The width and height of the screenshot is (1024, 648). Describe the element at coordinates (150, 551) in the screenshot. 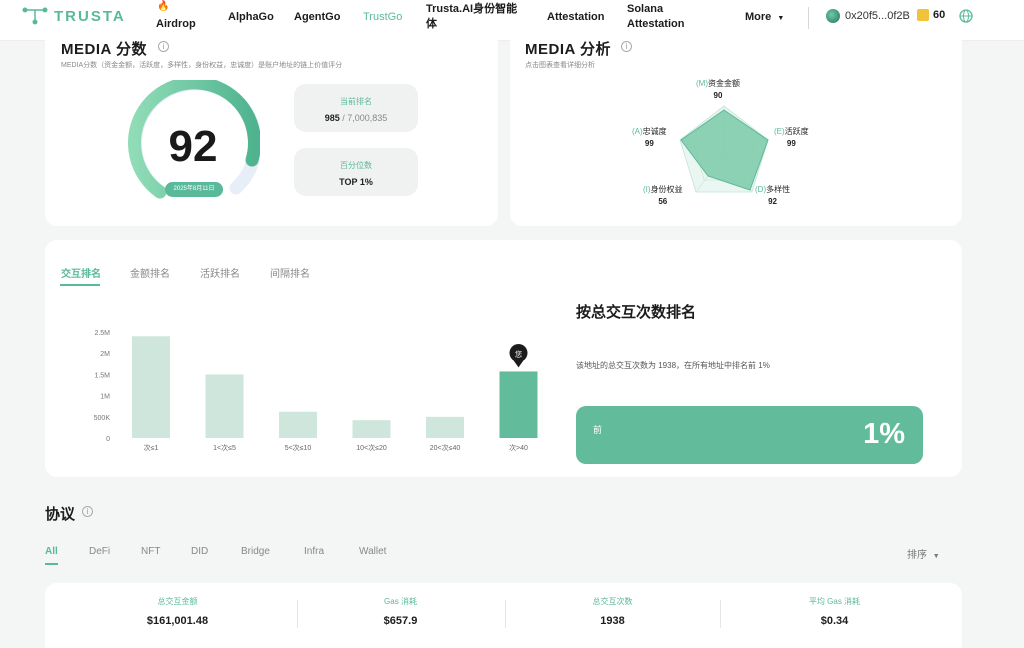

I see `ptab-nft: NFT` at that location.